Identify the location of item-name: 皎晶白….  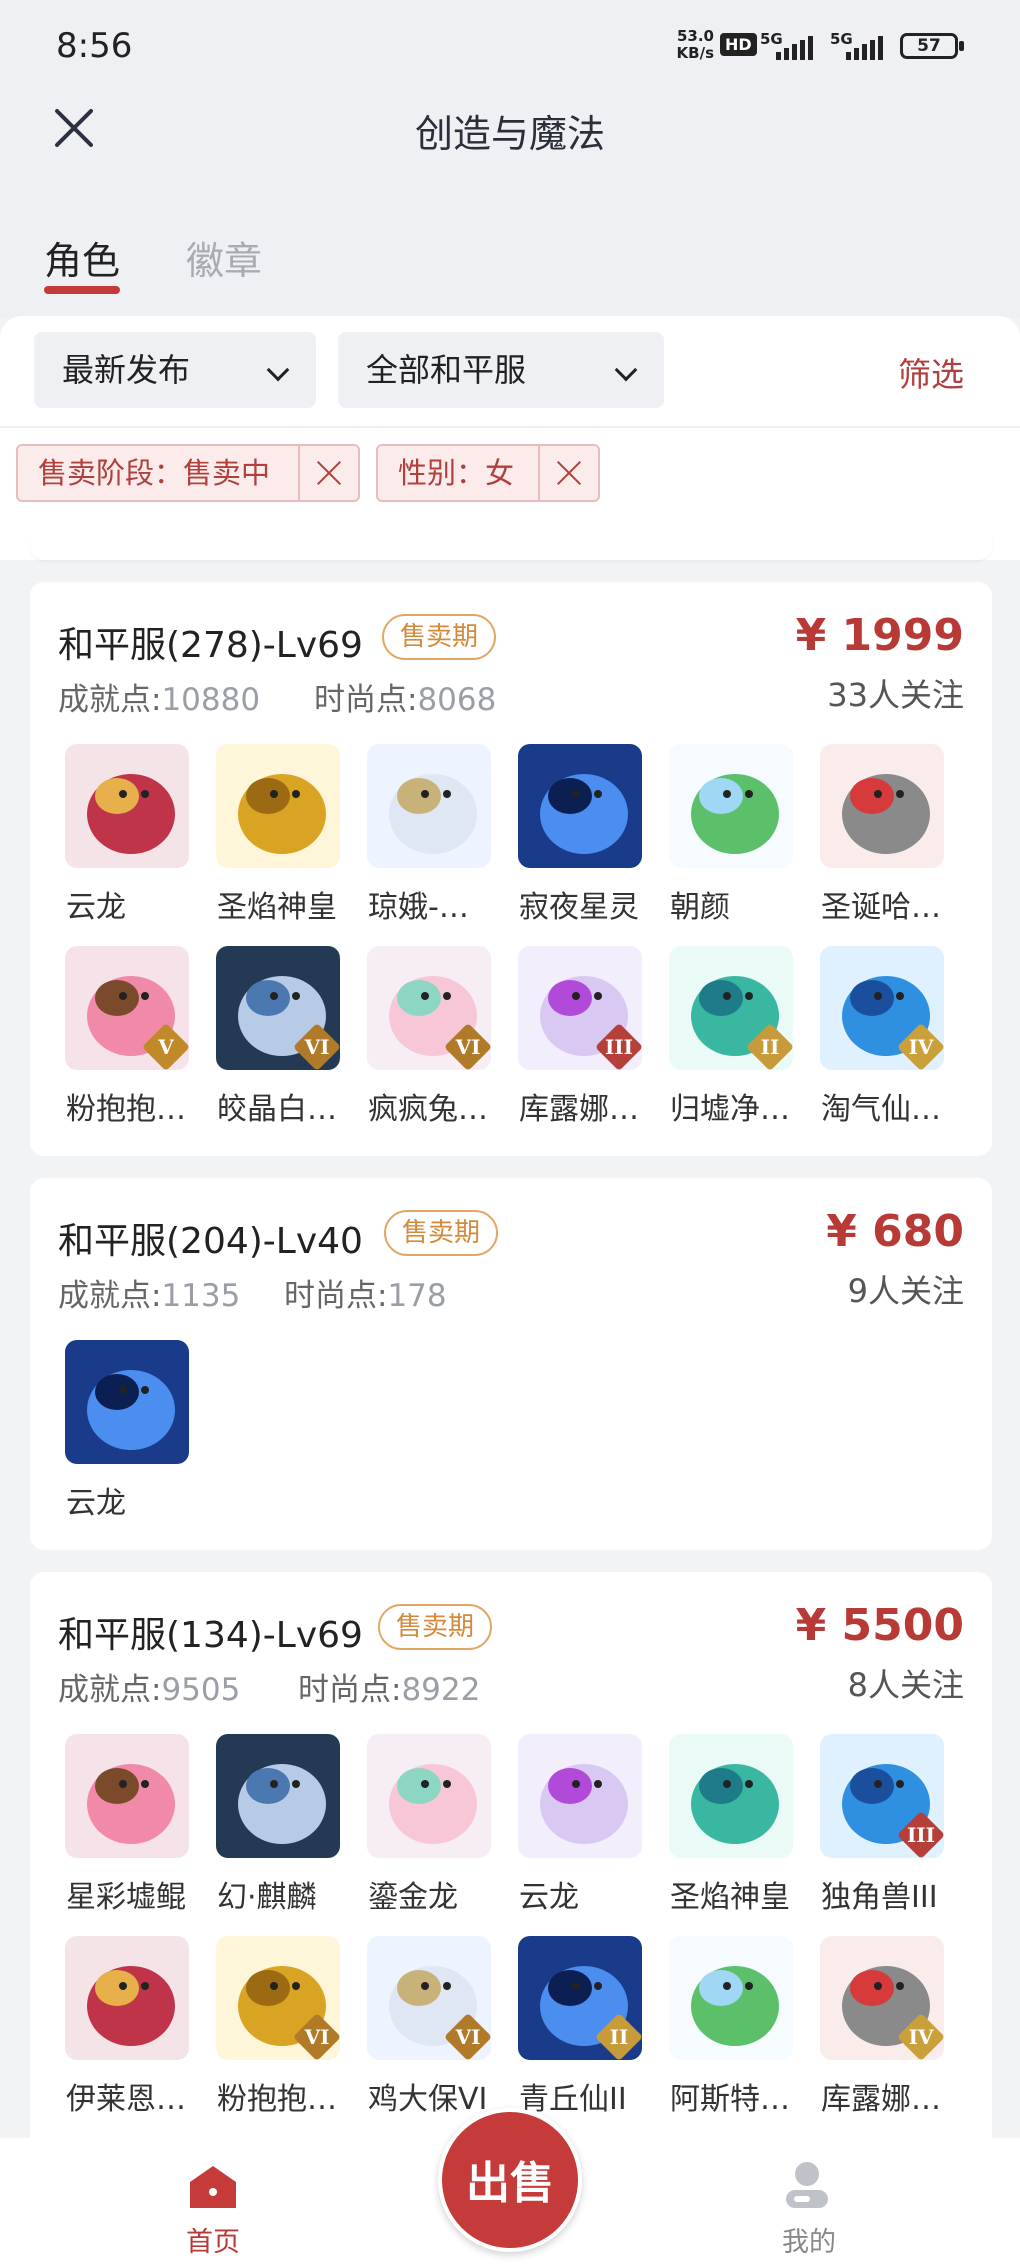
(277, 1109).